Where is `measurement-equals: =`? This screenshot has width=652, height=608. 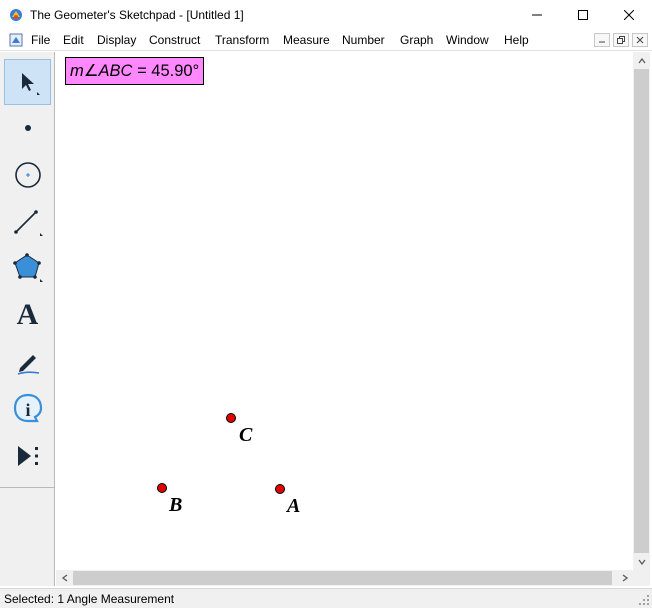
measurement-equals: = is located at coordinates (142, 71).